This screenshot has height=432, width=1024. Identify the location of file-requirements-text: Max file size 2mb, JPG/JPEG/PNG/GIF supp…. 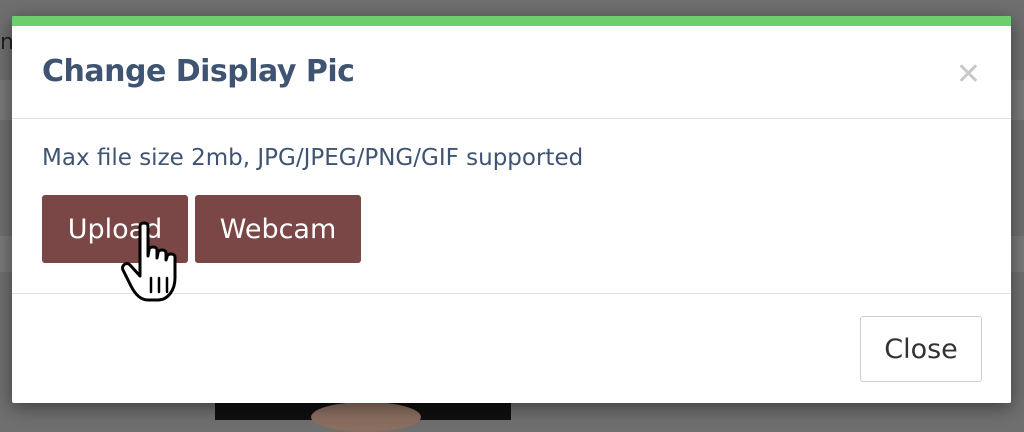
(313, 158).